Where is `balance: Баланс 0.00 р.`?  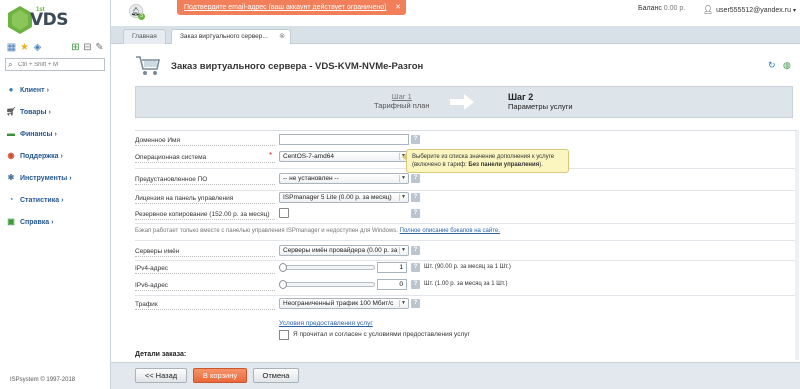 balance: Баланс 0.00 р. is located at coordinates (661, 8).